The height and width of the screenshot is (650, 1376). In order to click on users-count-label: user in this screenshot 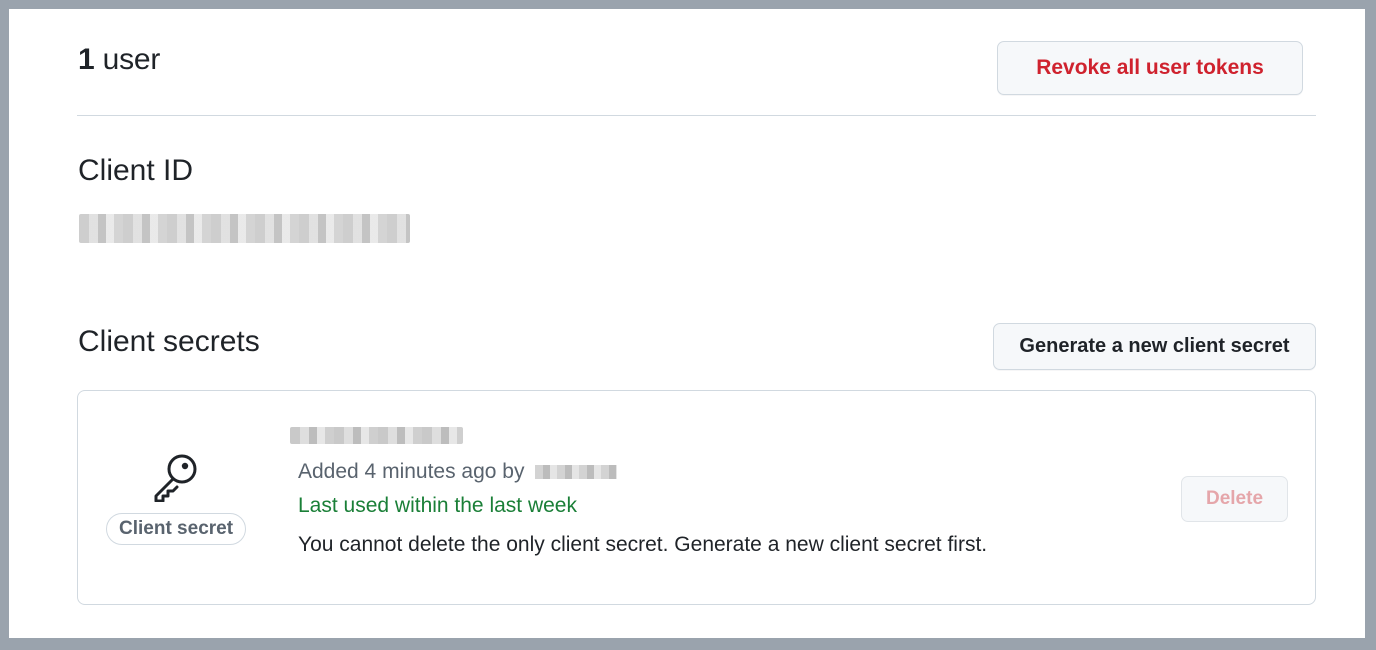, I will do `click(131, 59)`.